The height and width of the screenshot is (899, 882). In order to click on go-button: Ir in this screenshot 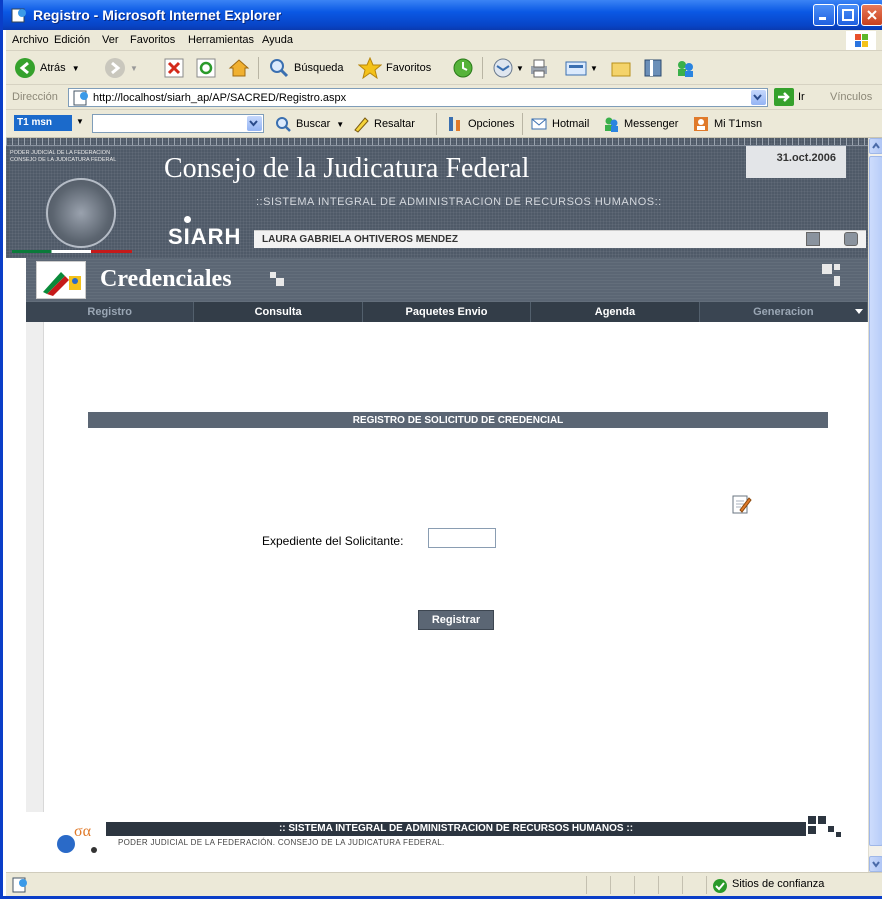, I will do `click(801, 97)`.